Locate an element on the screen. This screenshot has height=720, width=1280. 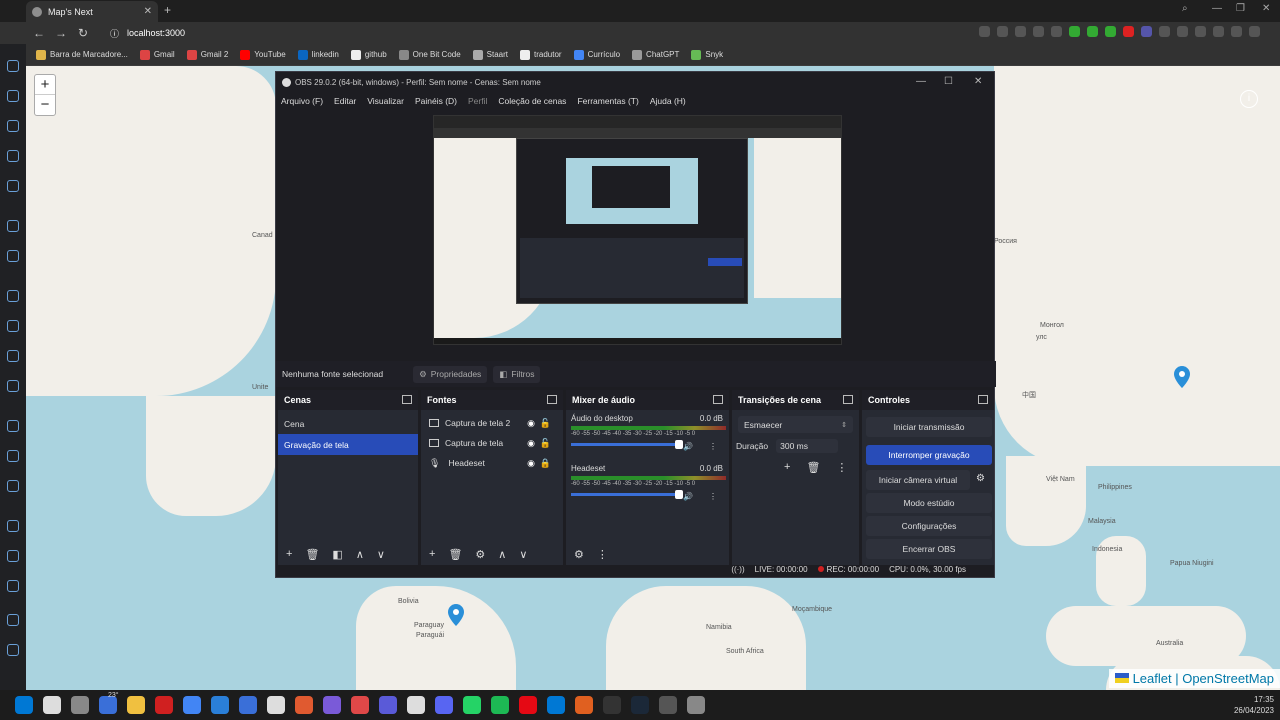
info-icon: i is located at coordinates (1249, 99).